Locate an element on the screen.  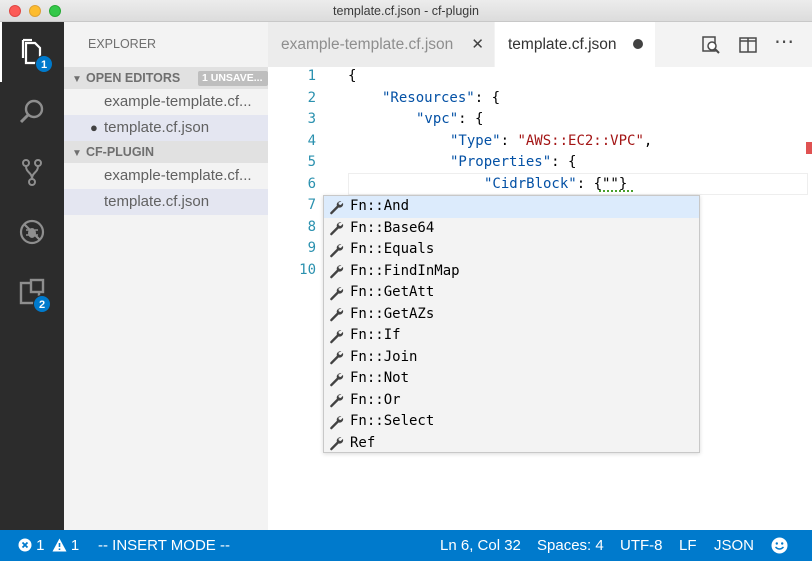
split-editor-icon is located at coordinates (748, 45).